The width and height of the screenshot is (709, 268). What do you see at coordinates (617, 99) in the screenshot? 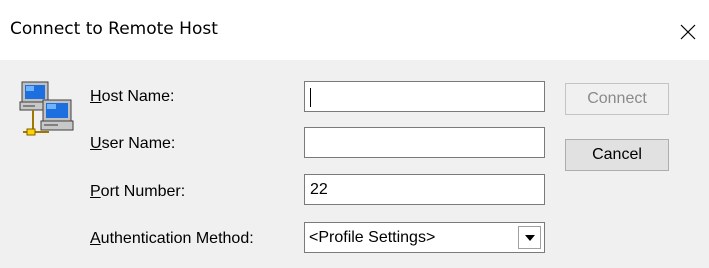
I see `connect-button: Connect` at bounding box center [617, 99].